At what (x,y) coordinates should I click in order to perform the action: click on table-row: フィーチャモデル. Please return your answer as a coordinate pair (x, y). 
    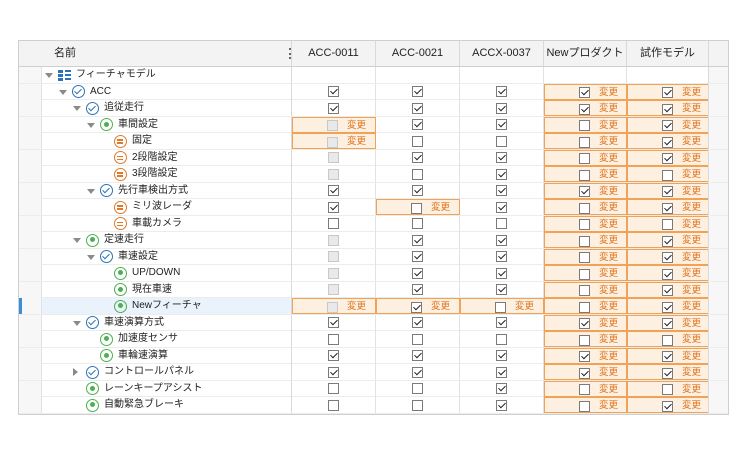
    Looking at the image, I should click on (373, 75).